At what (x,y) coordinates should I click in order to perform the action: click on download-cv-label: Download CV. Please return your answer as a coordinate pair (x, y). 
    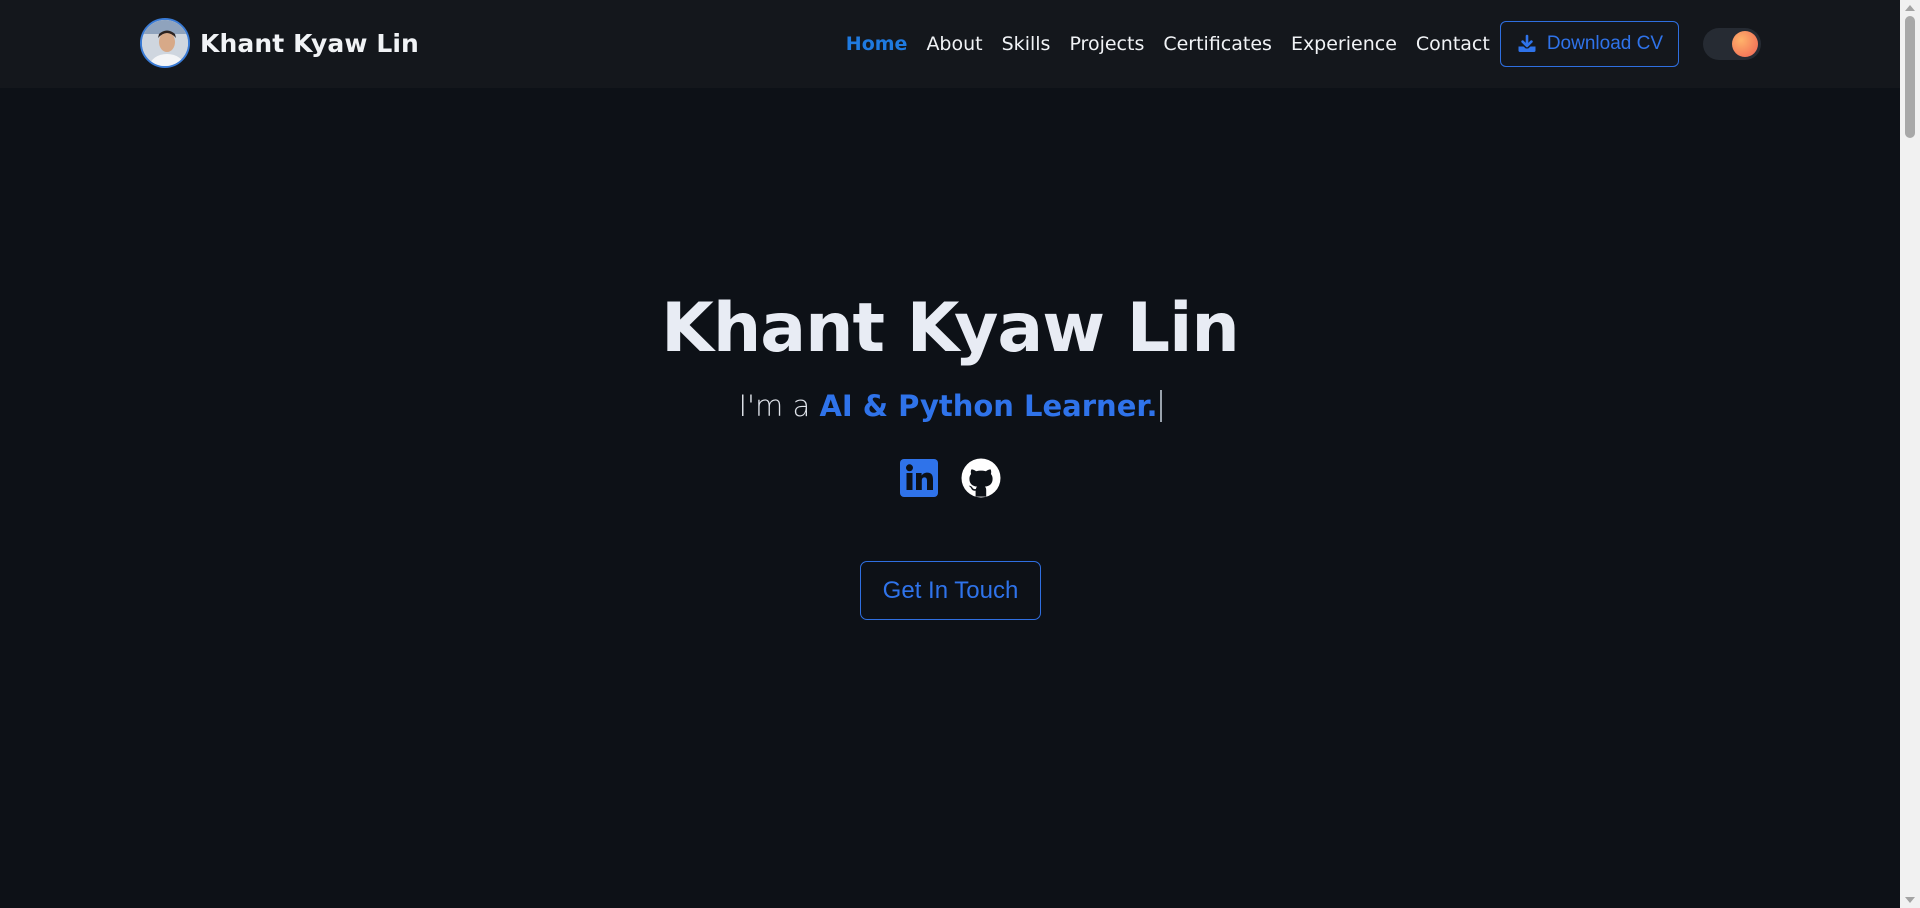
    Looking at the image, I should click on (1604, 43).